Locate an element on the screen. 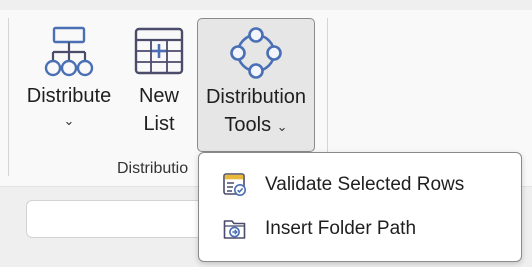  distribute-label: Distribute is located at coordinates (69, 96).